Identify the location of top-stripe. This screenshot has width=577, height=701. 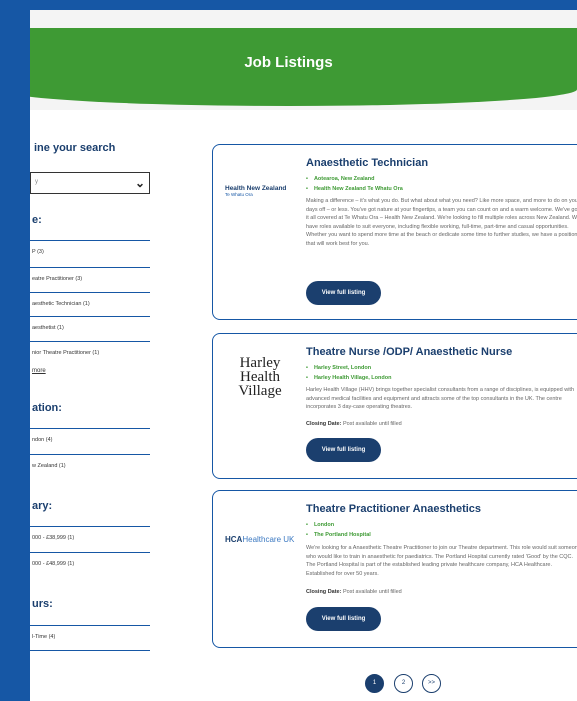
(288, 5).